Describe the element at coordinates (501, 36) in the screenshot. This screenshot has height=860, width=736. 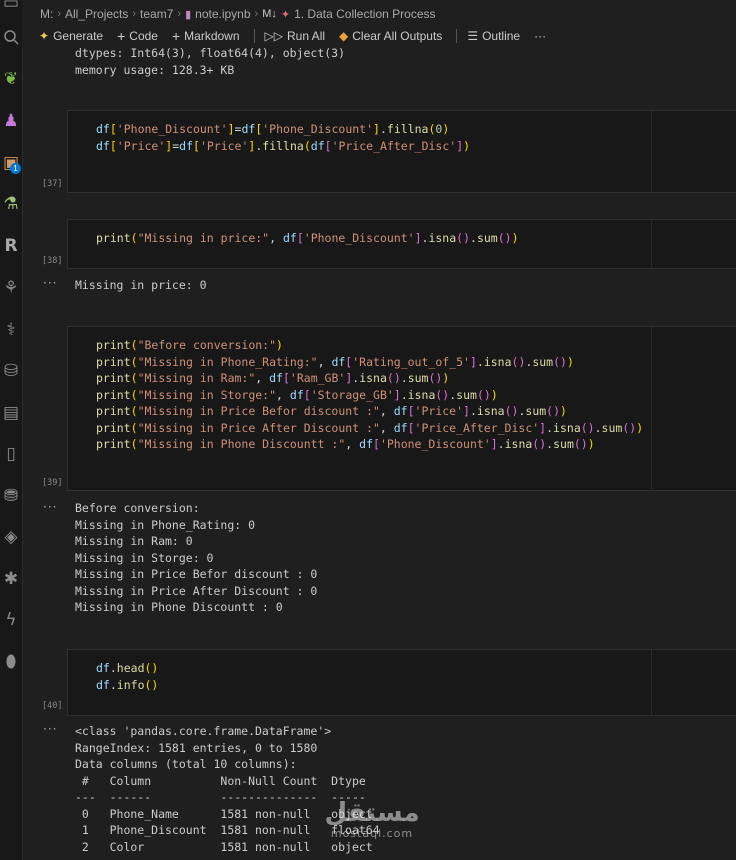
I see `outline-label: Outline` at that location.